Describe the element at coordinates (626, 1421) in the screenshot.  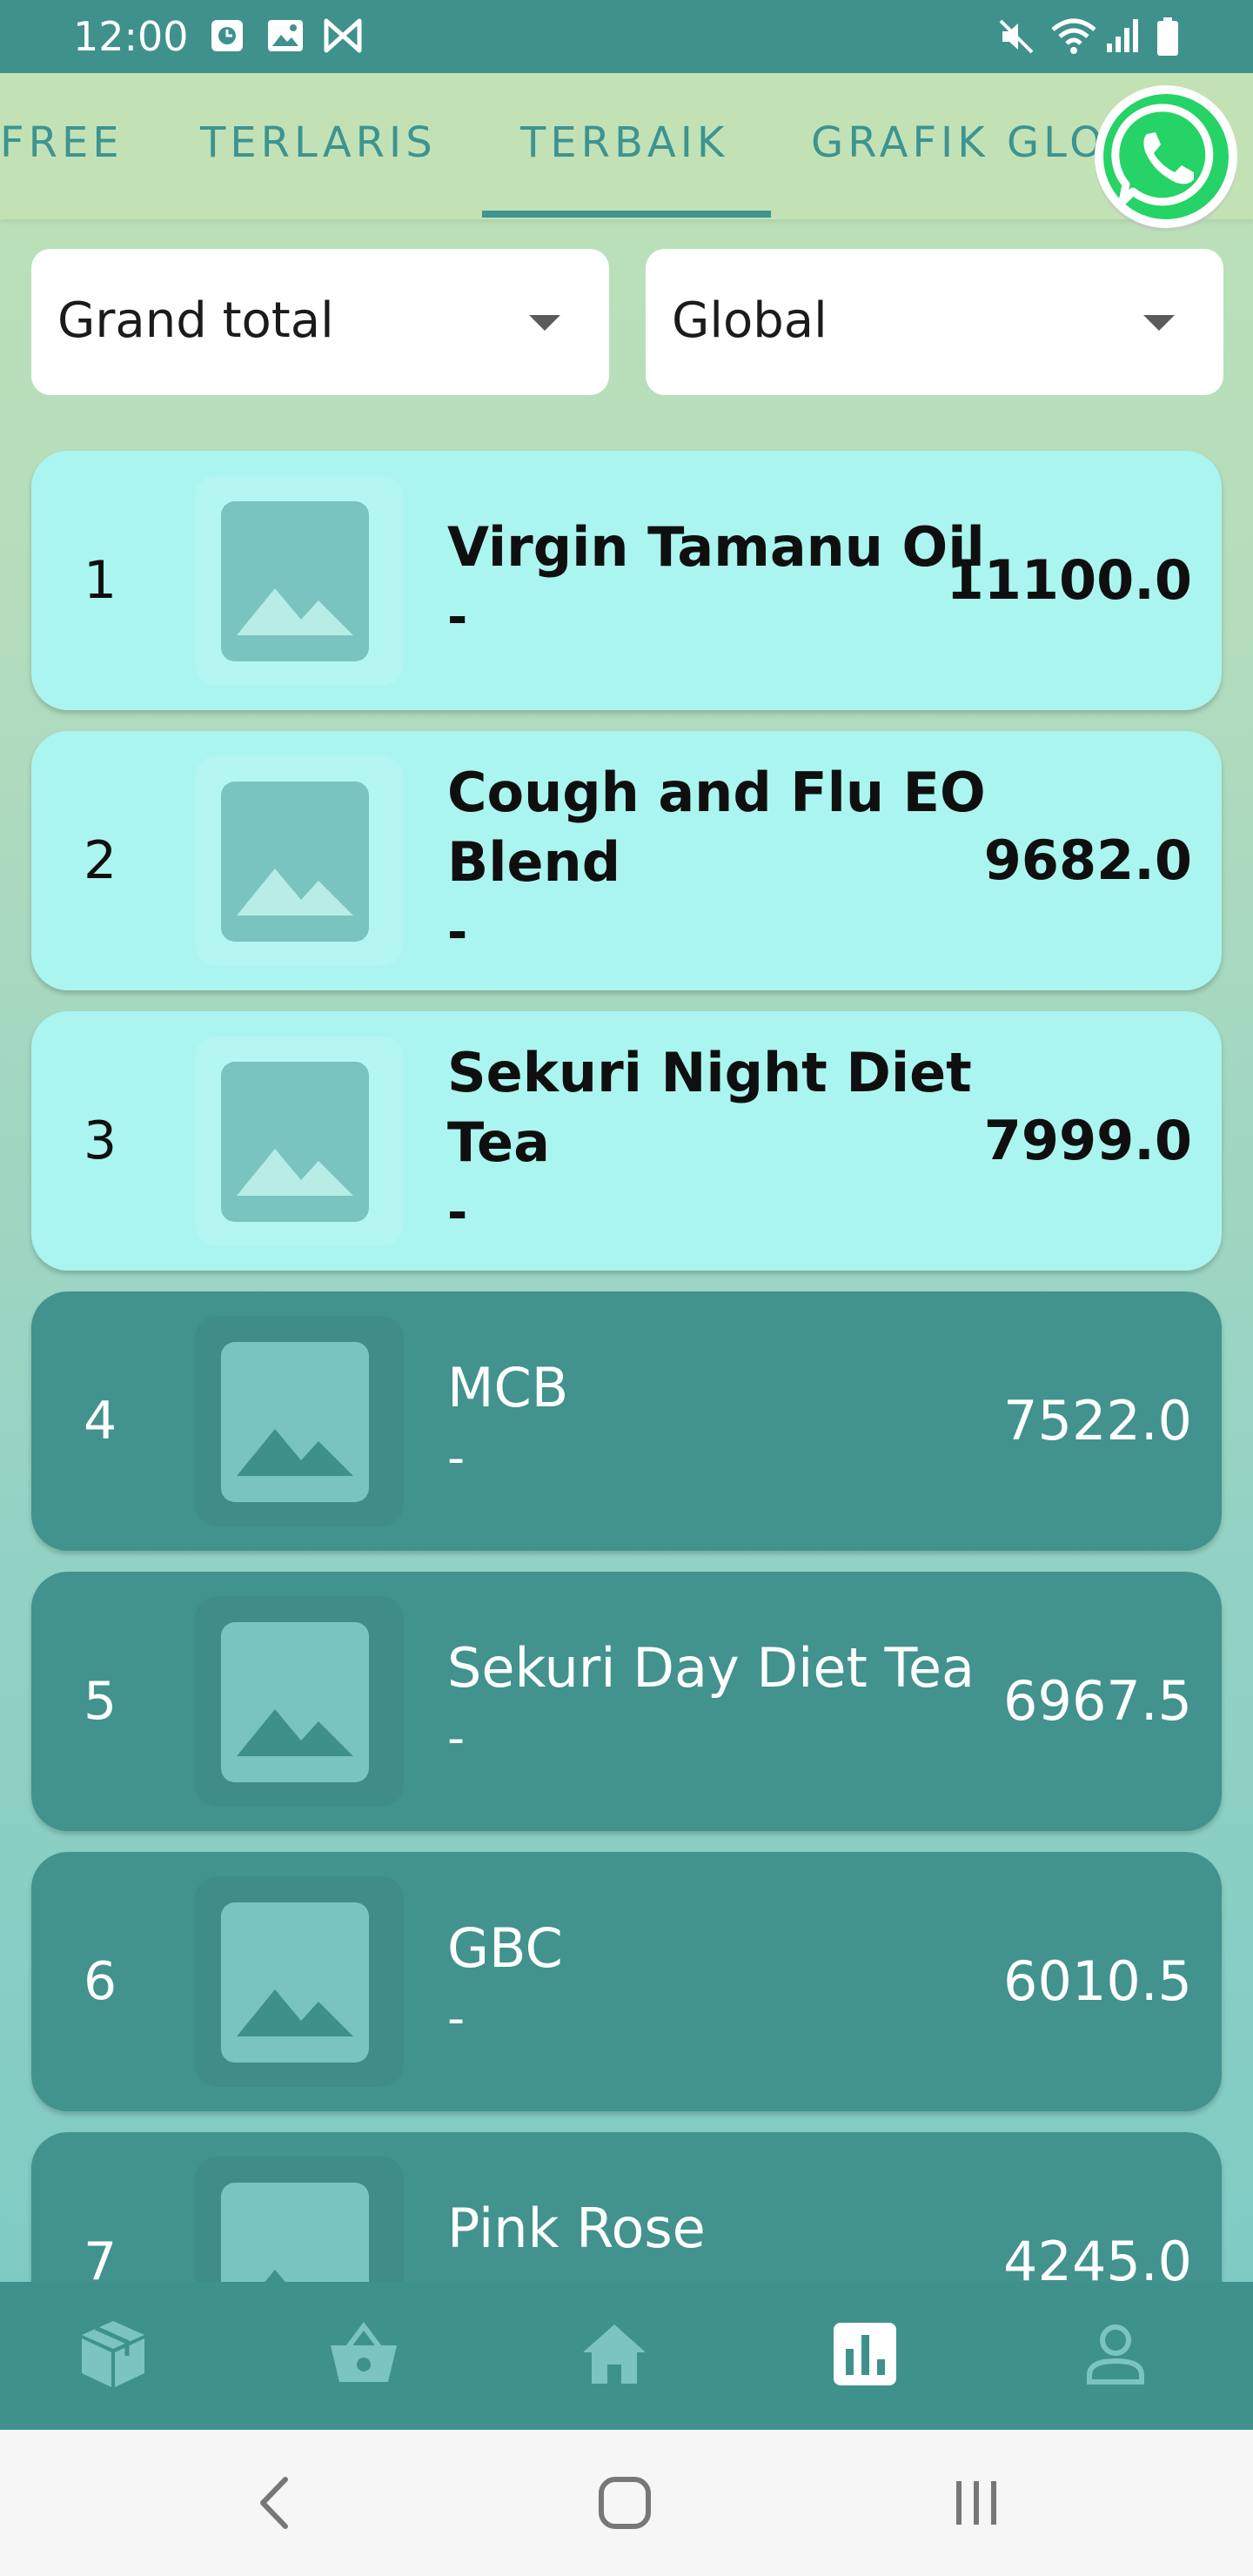
I see `ranking-item: 4 MCB - 7522.0` at that location.